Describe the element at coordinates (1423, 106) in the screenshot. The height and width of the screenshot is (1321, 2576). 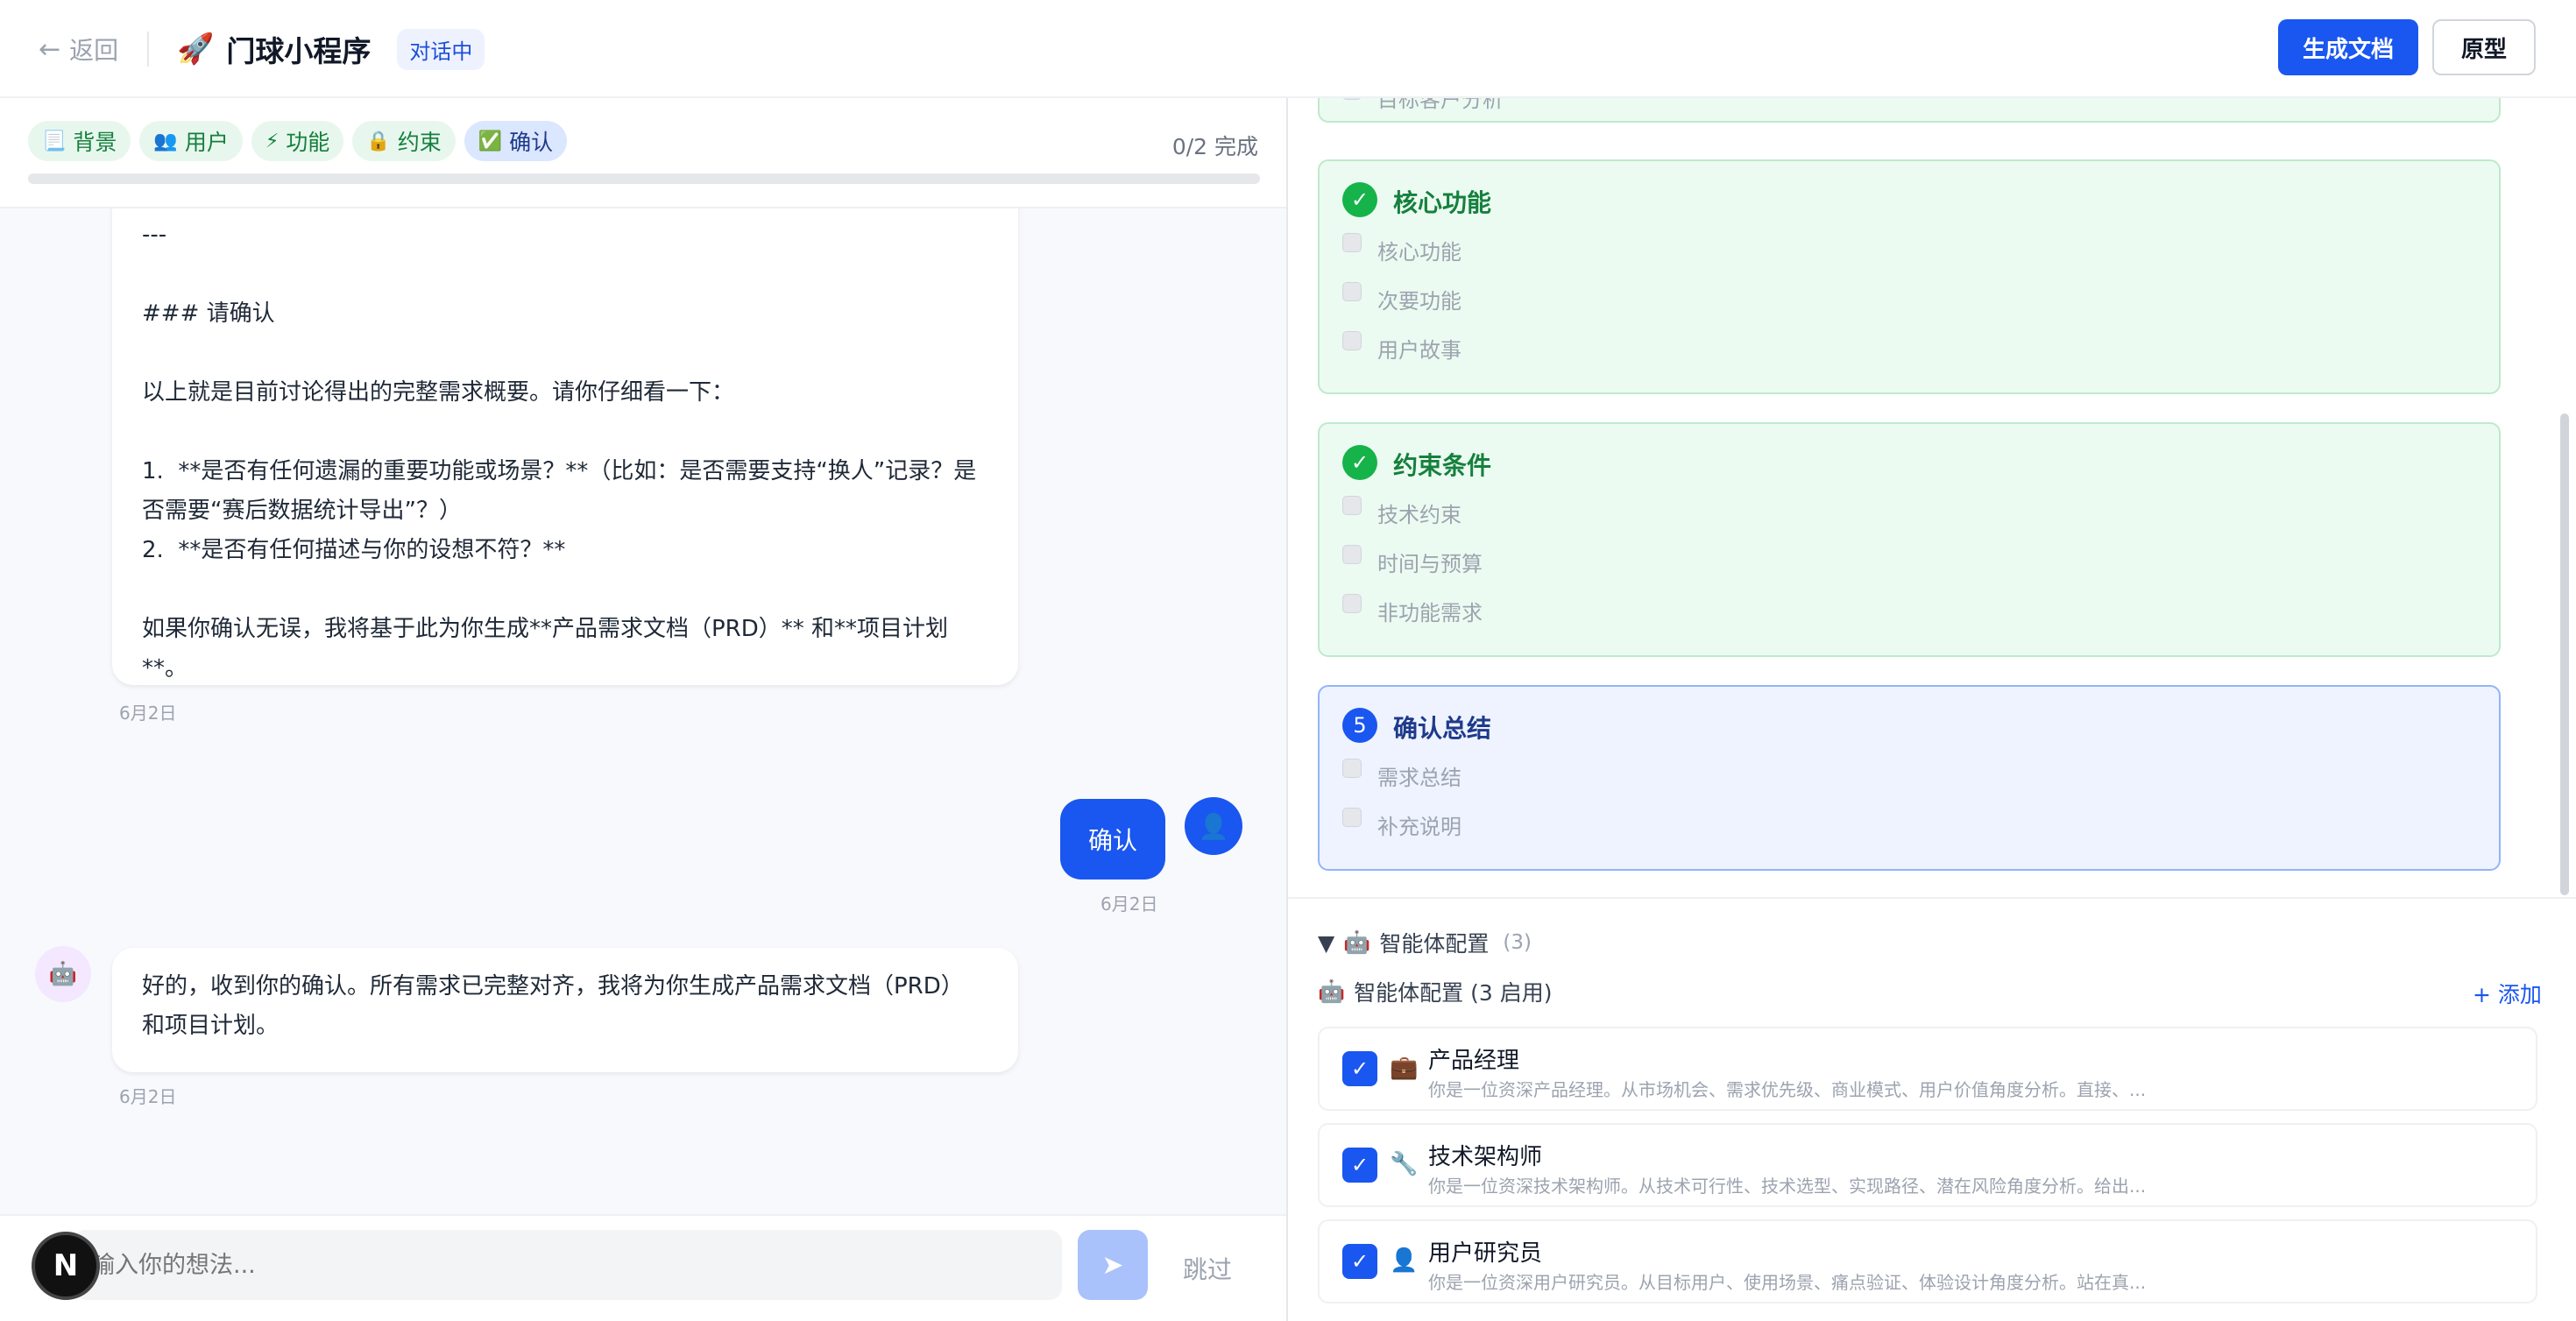
I see `step-item: 目标客户分析` at that location.